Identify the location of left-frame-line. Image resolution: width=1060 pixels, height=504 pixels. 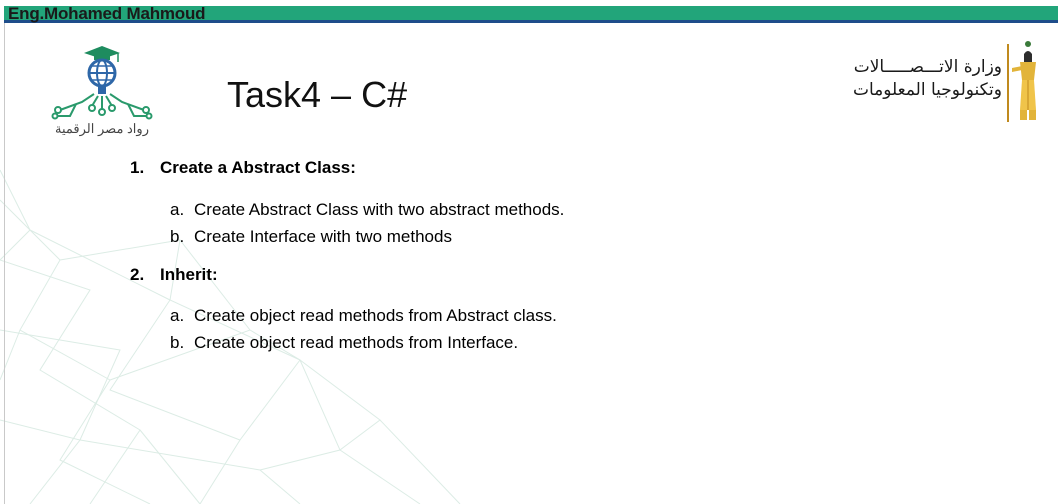
(4, 263).